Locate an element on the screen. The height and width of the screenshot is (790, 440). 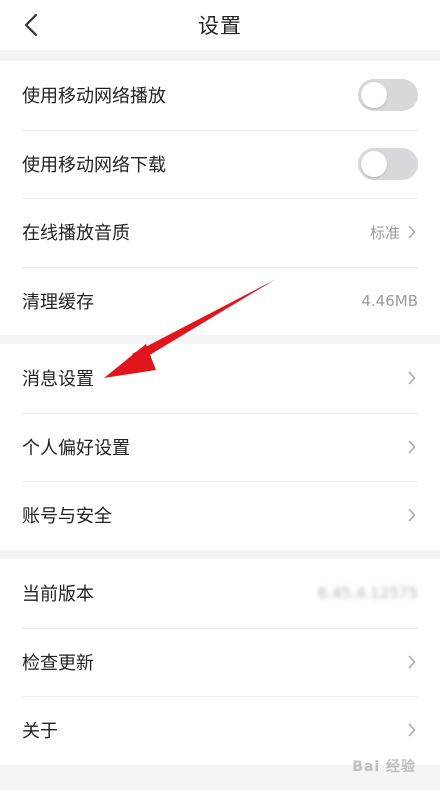
cache-size-value: 4.46MB is located at coordinates (389, 300).